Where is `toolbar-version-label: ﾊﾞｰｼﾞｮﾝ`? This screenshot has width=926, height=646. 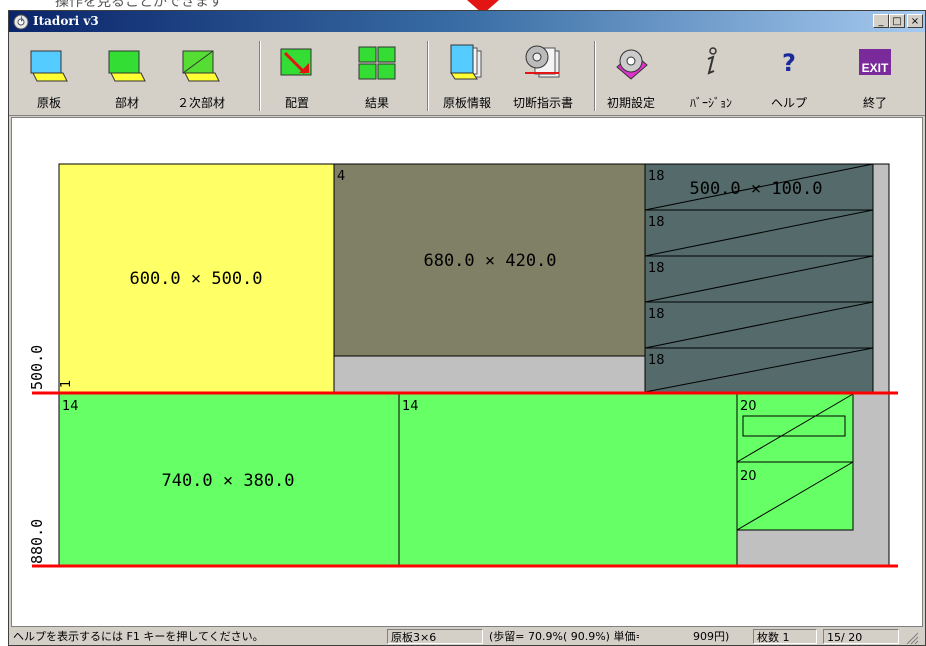 toolbar-version-label: ﾊﾞｰｼﾞｮﾝ is located at coordinates (710, 103).